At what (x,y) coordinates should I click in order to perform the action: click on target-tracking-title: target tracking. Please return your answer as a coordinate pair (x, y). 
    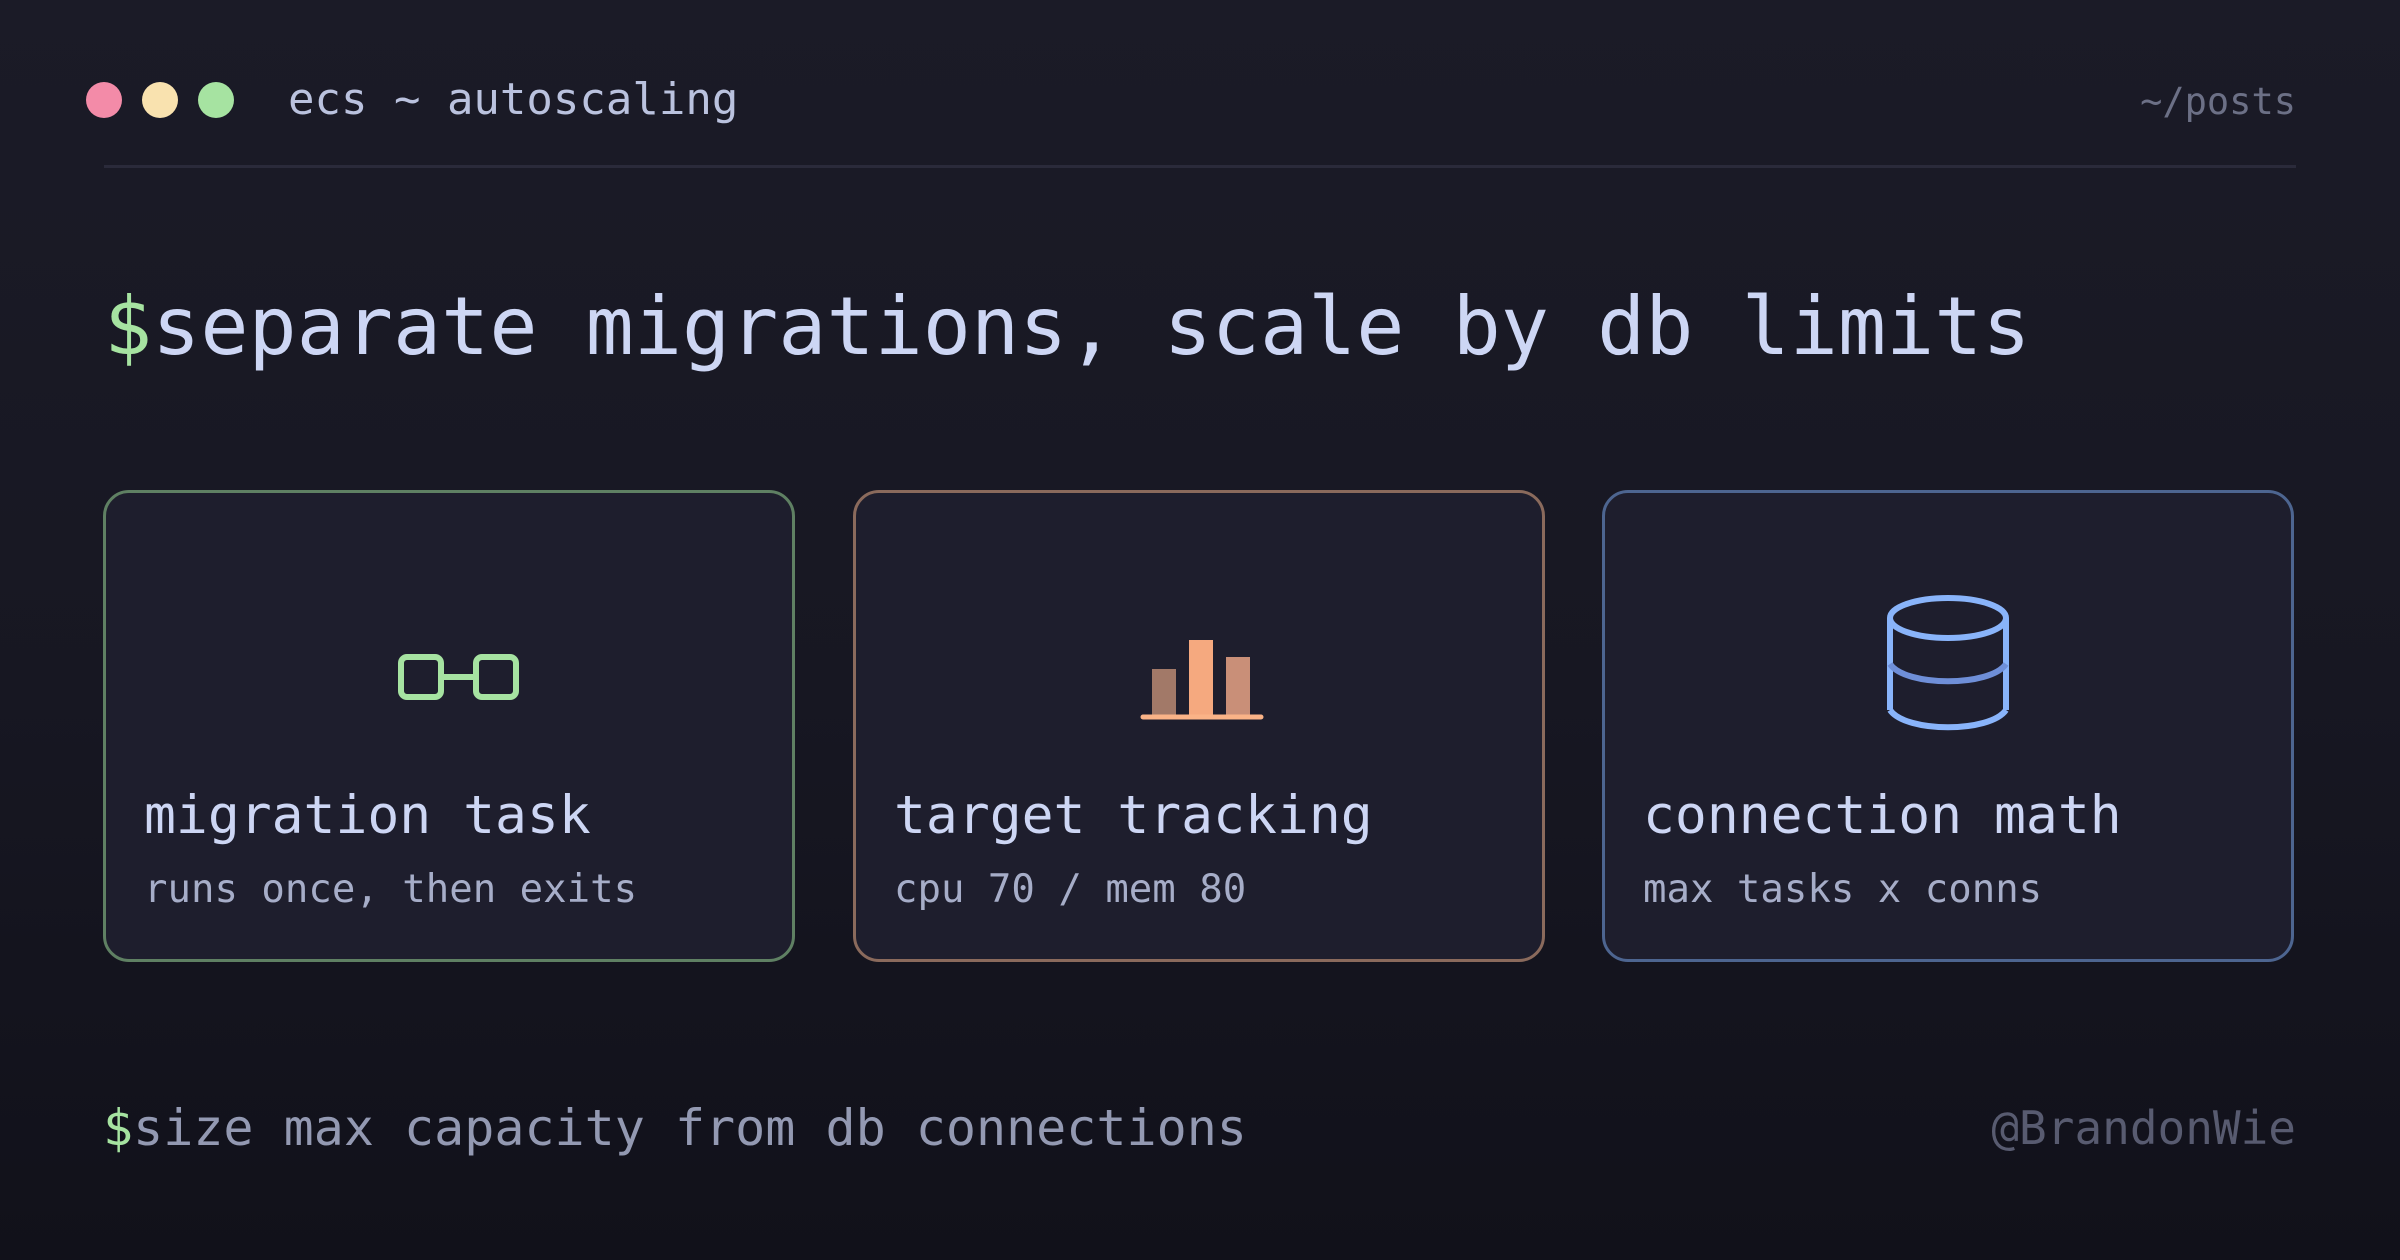
    Looking at the image, I should click on (1133, 815).